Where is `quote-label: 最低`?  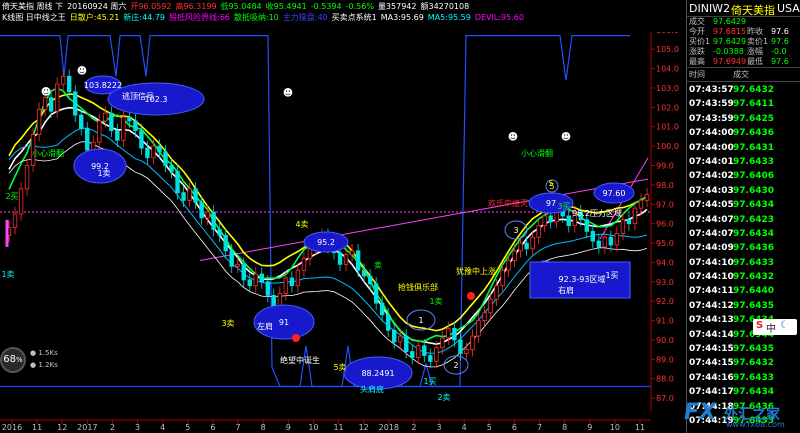 quote-label: 最低 is located at coordinates (755, 61).